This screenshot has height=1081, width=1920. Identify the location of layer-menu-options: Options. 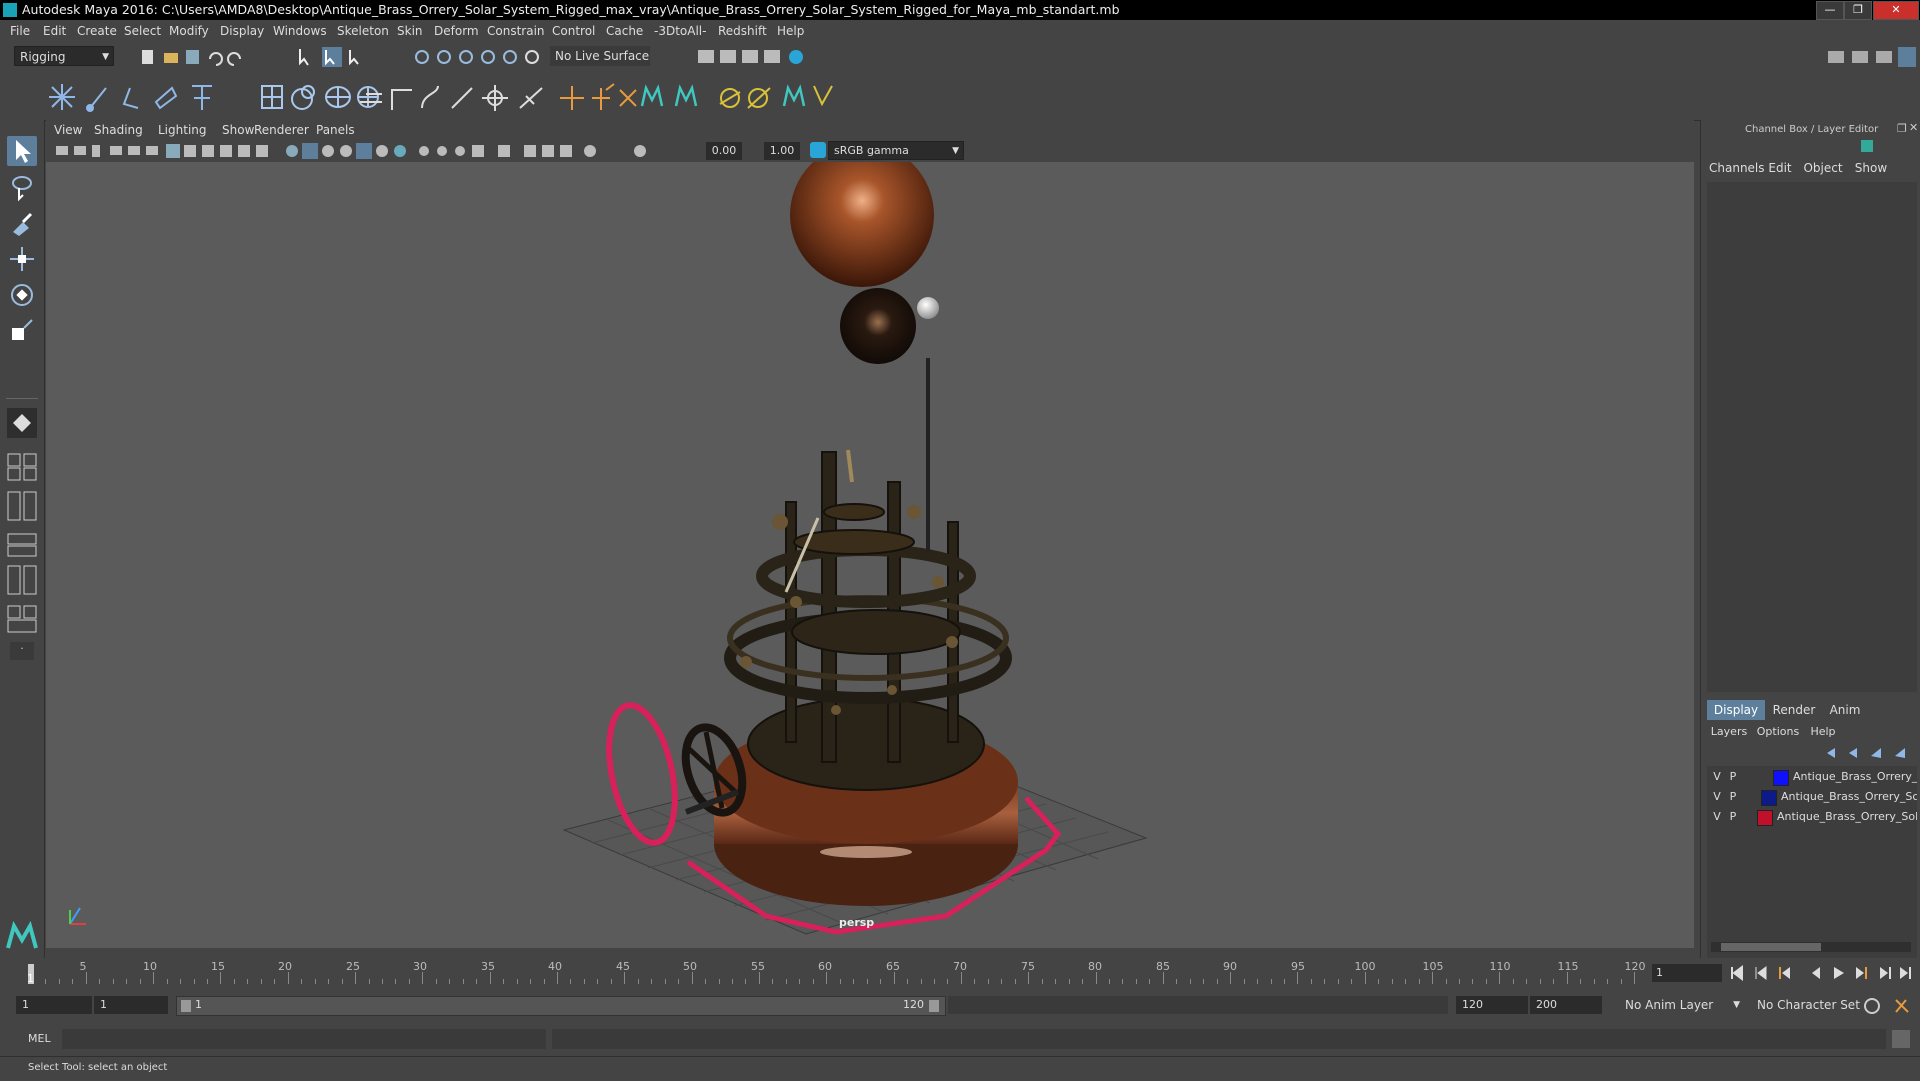
(1778, 732).